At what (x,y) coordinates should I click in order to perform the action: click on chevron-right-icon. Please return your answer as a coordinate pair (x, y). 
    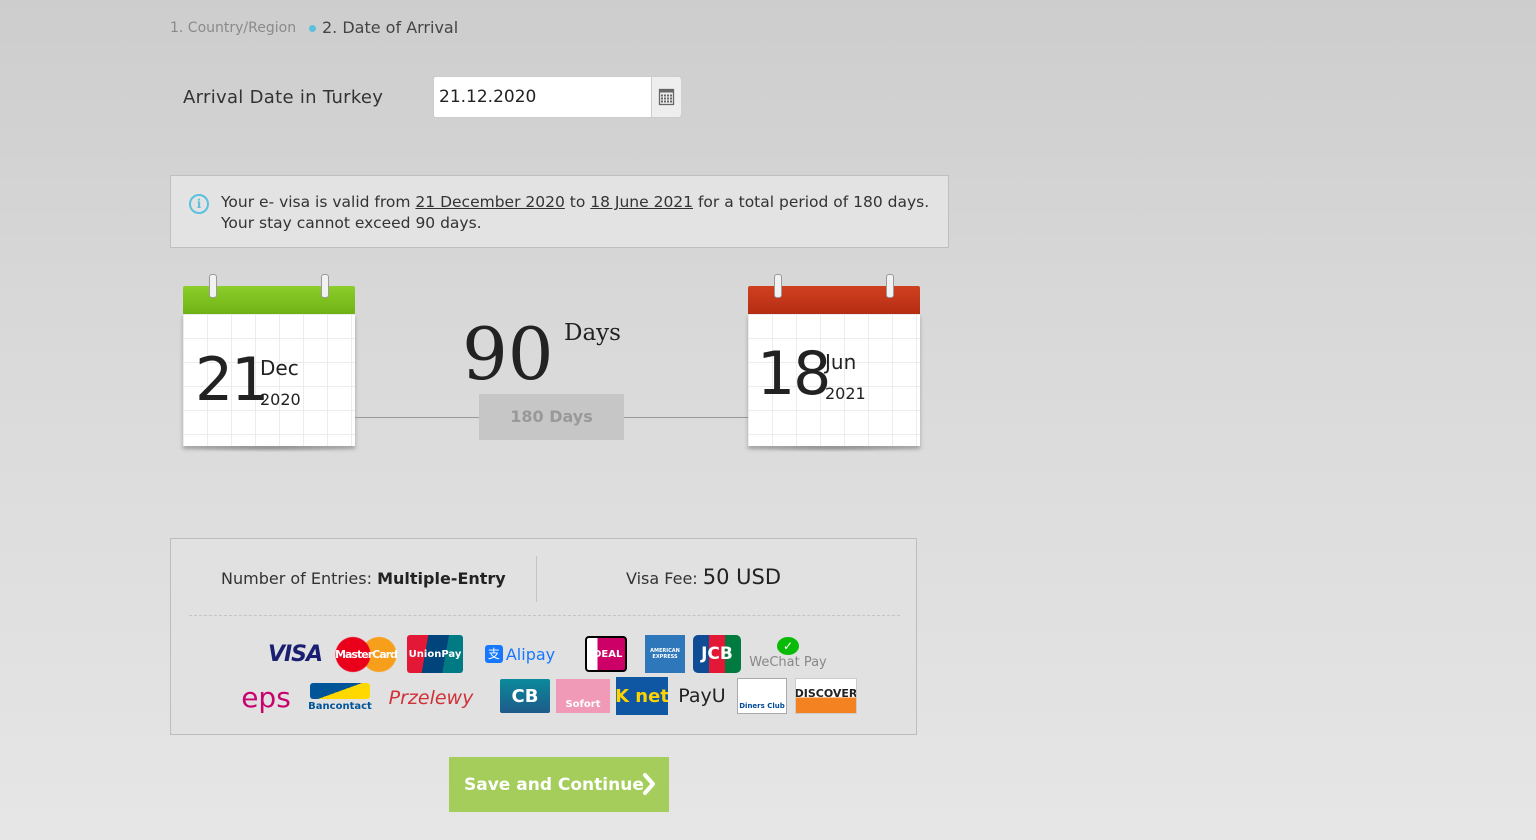
    Looking at the image, I should click on (649, 784).